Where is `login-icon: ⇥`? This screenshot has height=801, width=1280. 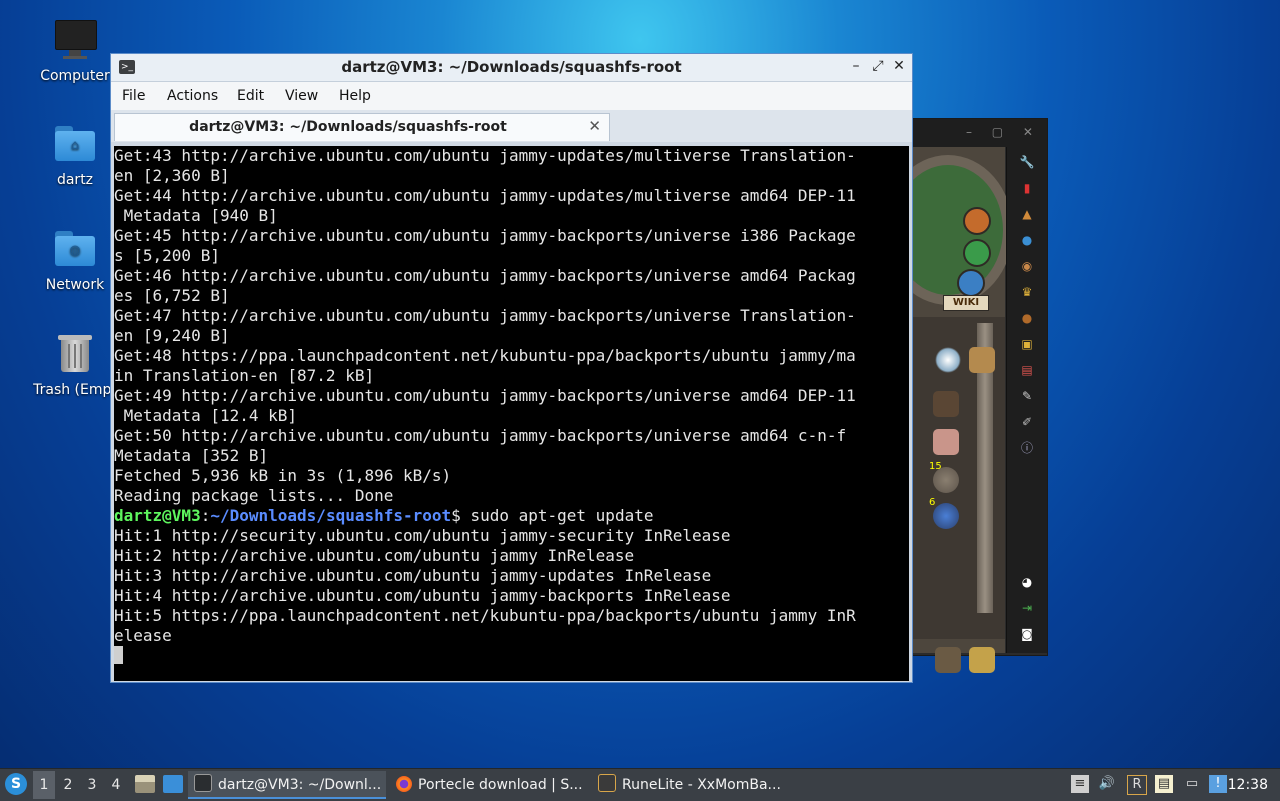
login-icon: ⇥ is located at coordinates (1027, 608).